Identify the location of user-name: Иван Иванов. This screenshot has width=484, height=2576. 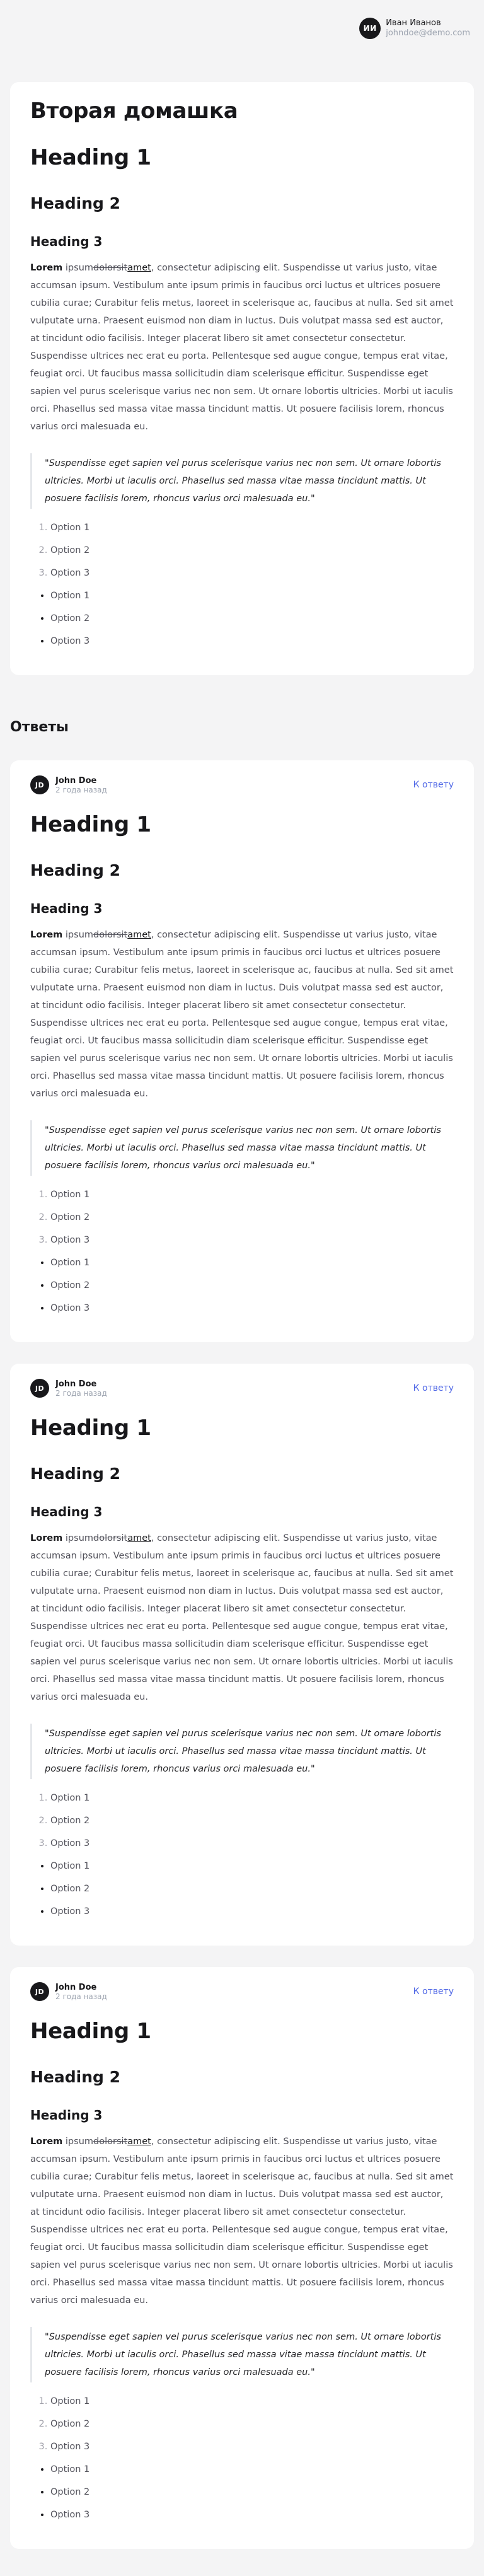
(414, 23).